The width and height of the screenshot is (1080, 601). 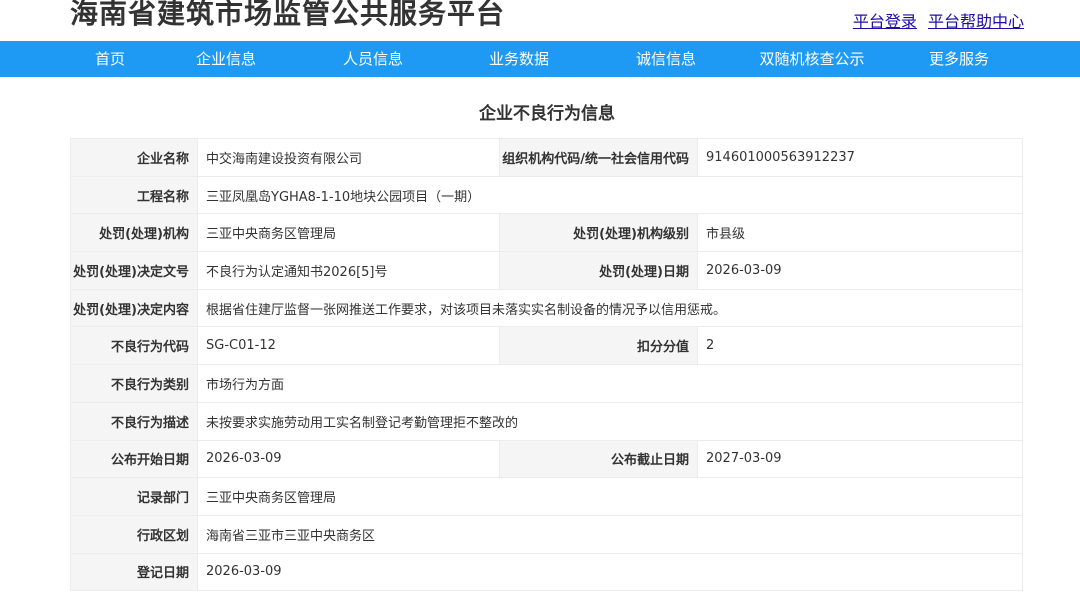 What do you see at coordinates (134, 572) in the screenshot?
I see `register-date-label: 登记日期` at bounding box center [134, 572].